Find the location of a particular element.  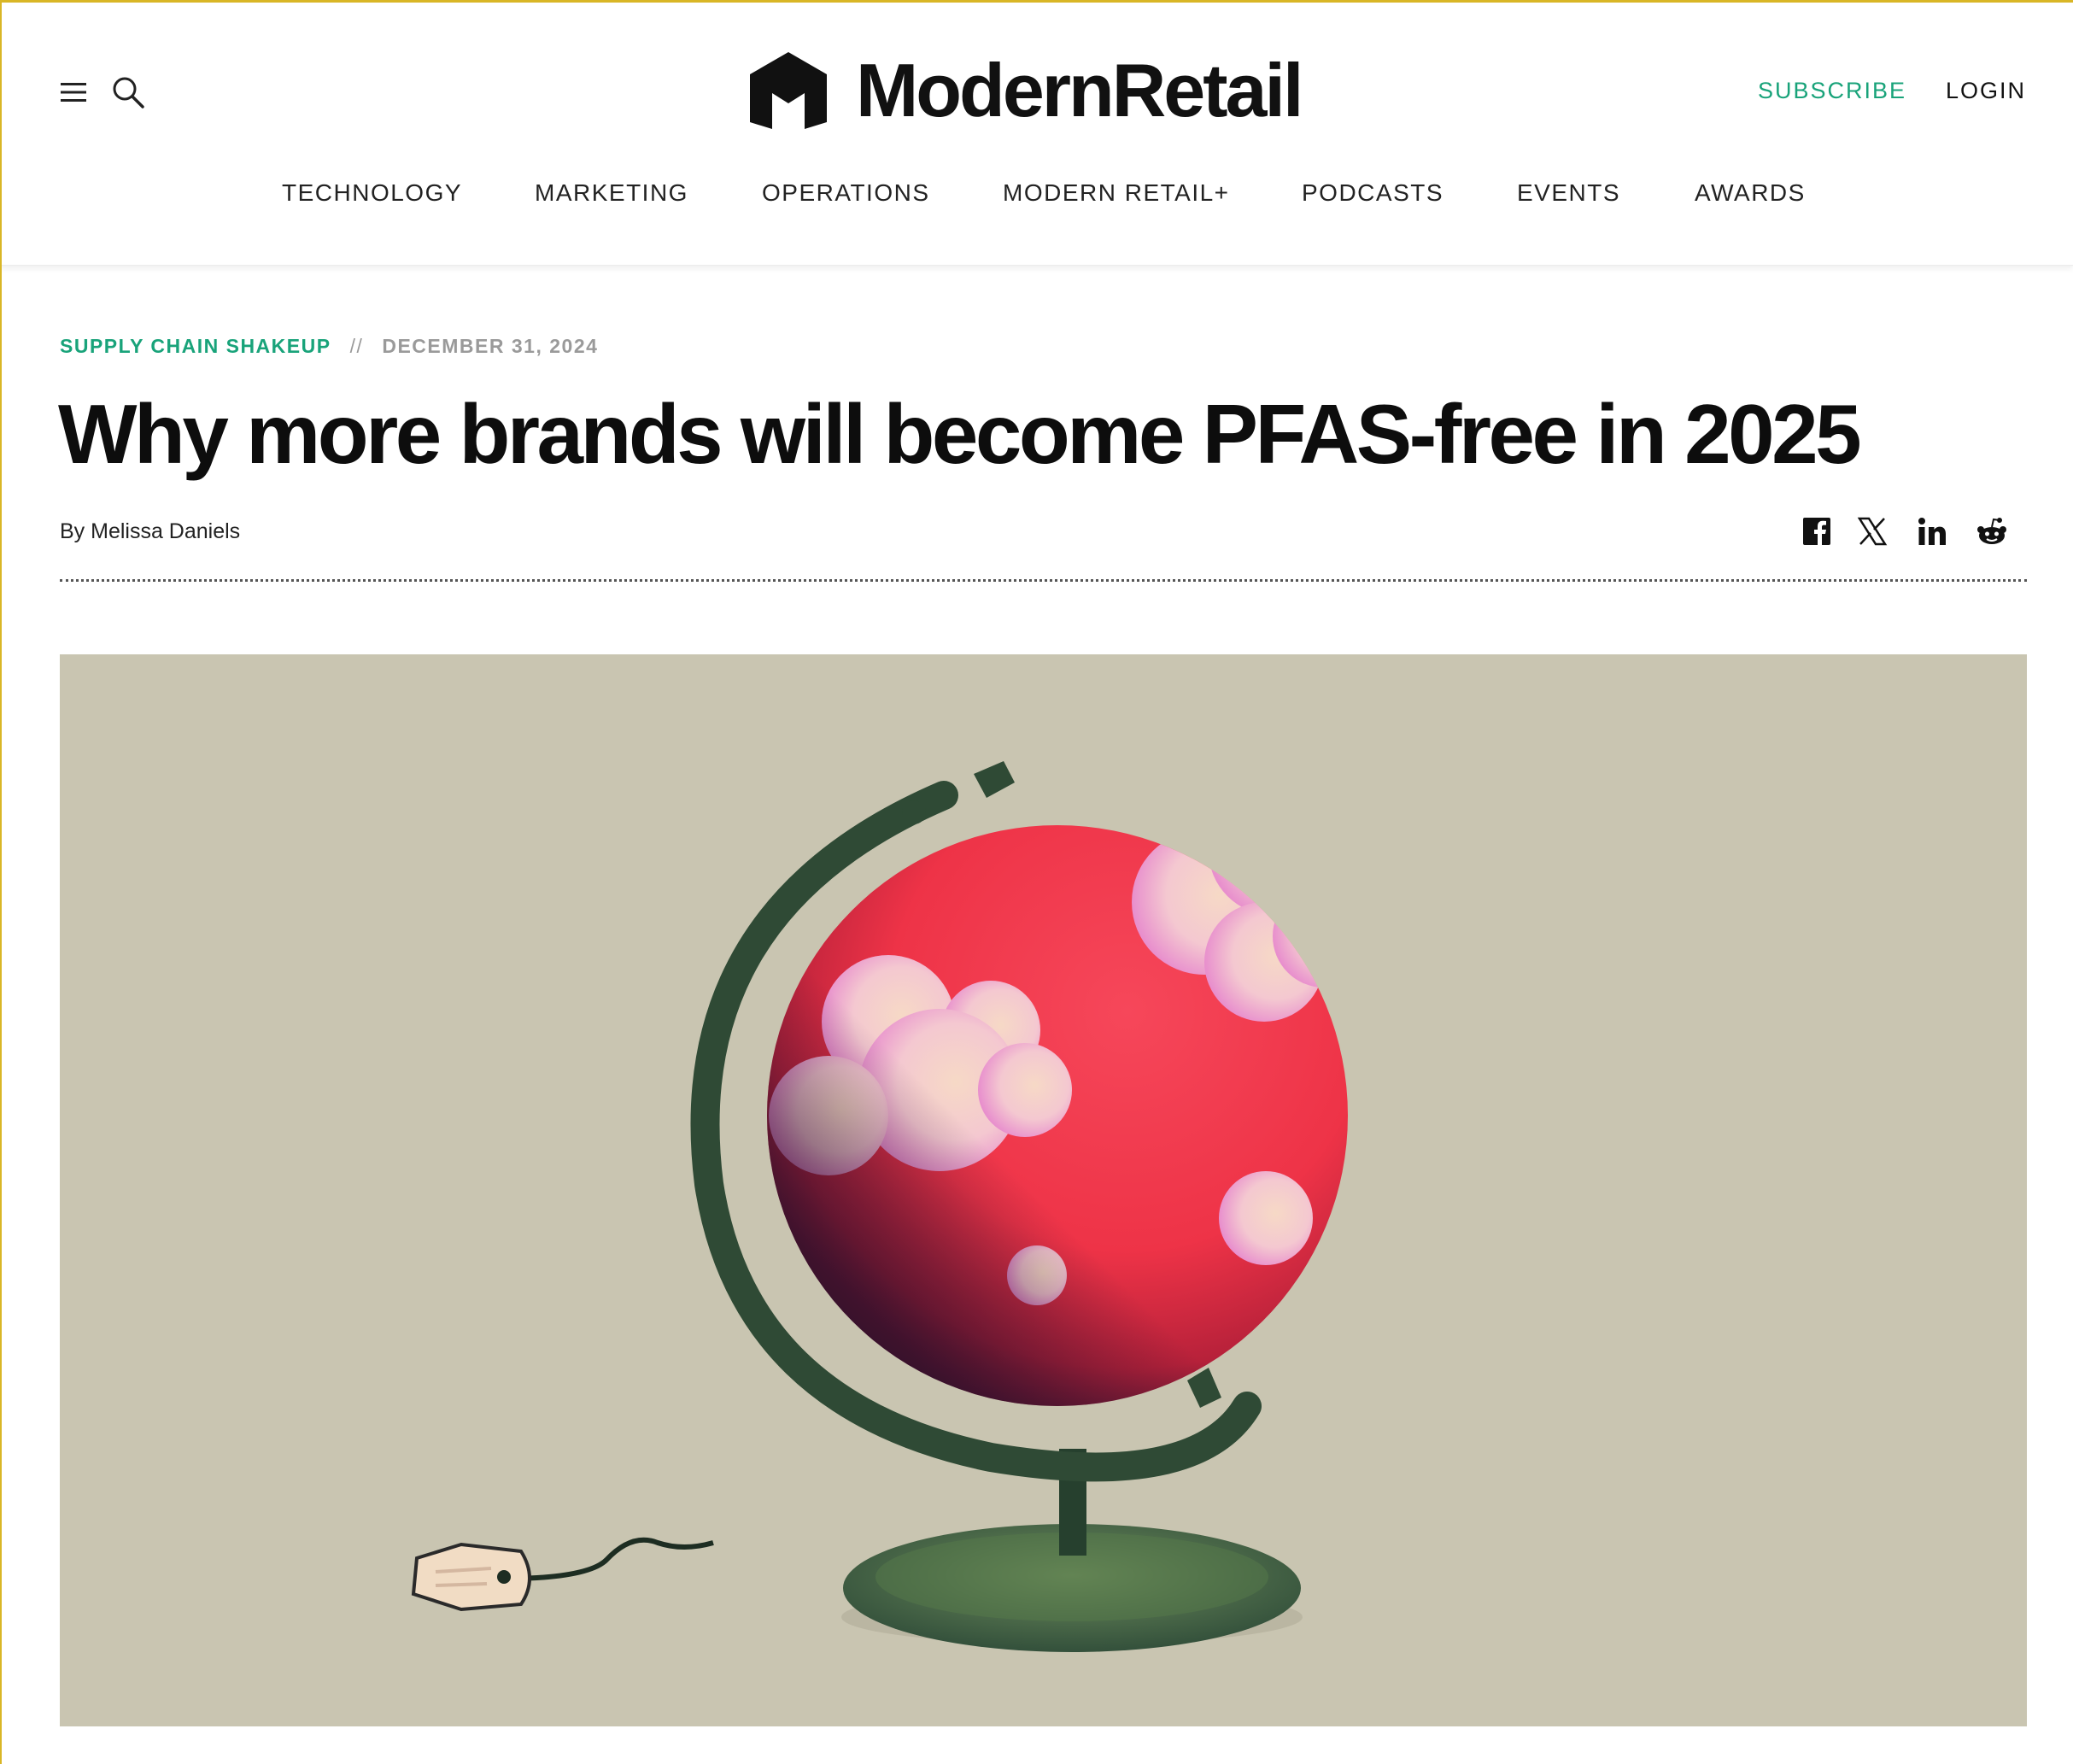

nav-item-podcasts: PODCASTS is located at coordinates (1372, 193).